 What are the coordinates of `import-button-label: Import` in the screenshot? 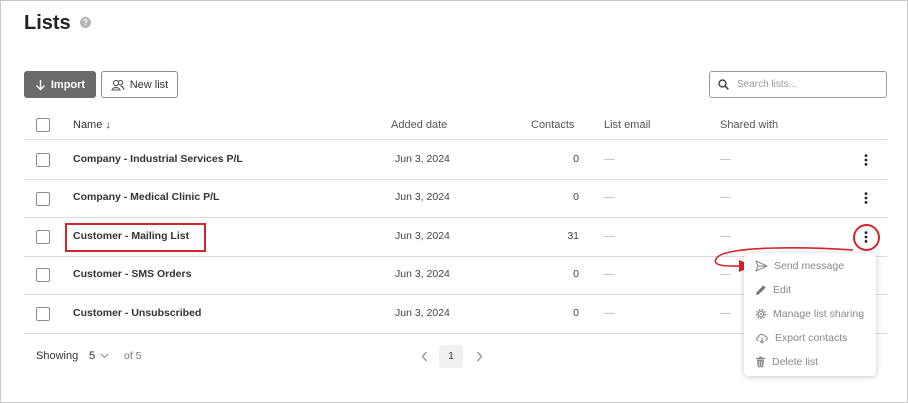 It's located at (68, 84).